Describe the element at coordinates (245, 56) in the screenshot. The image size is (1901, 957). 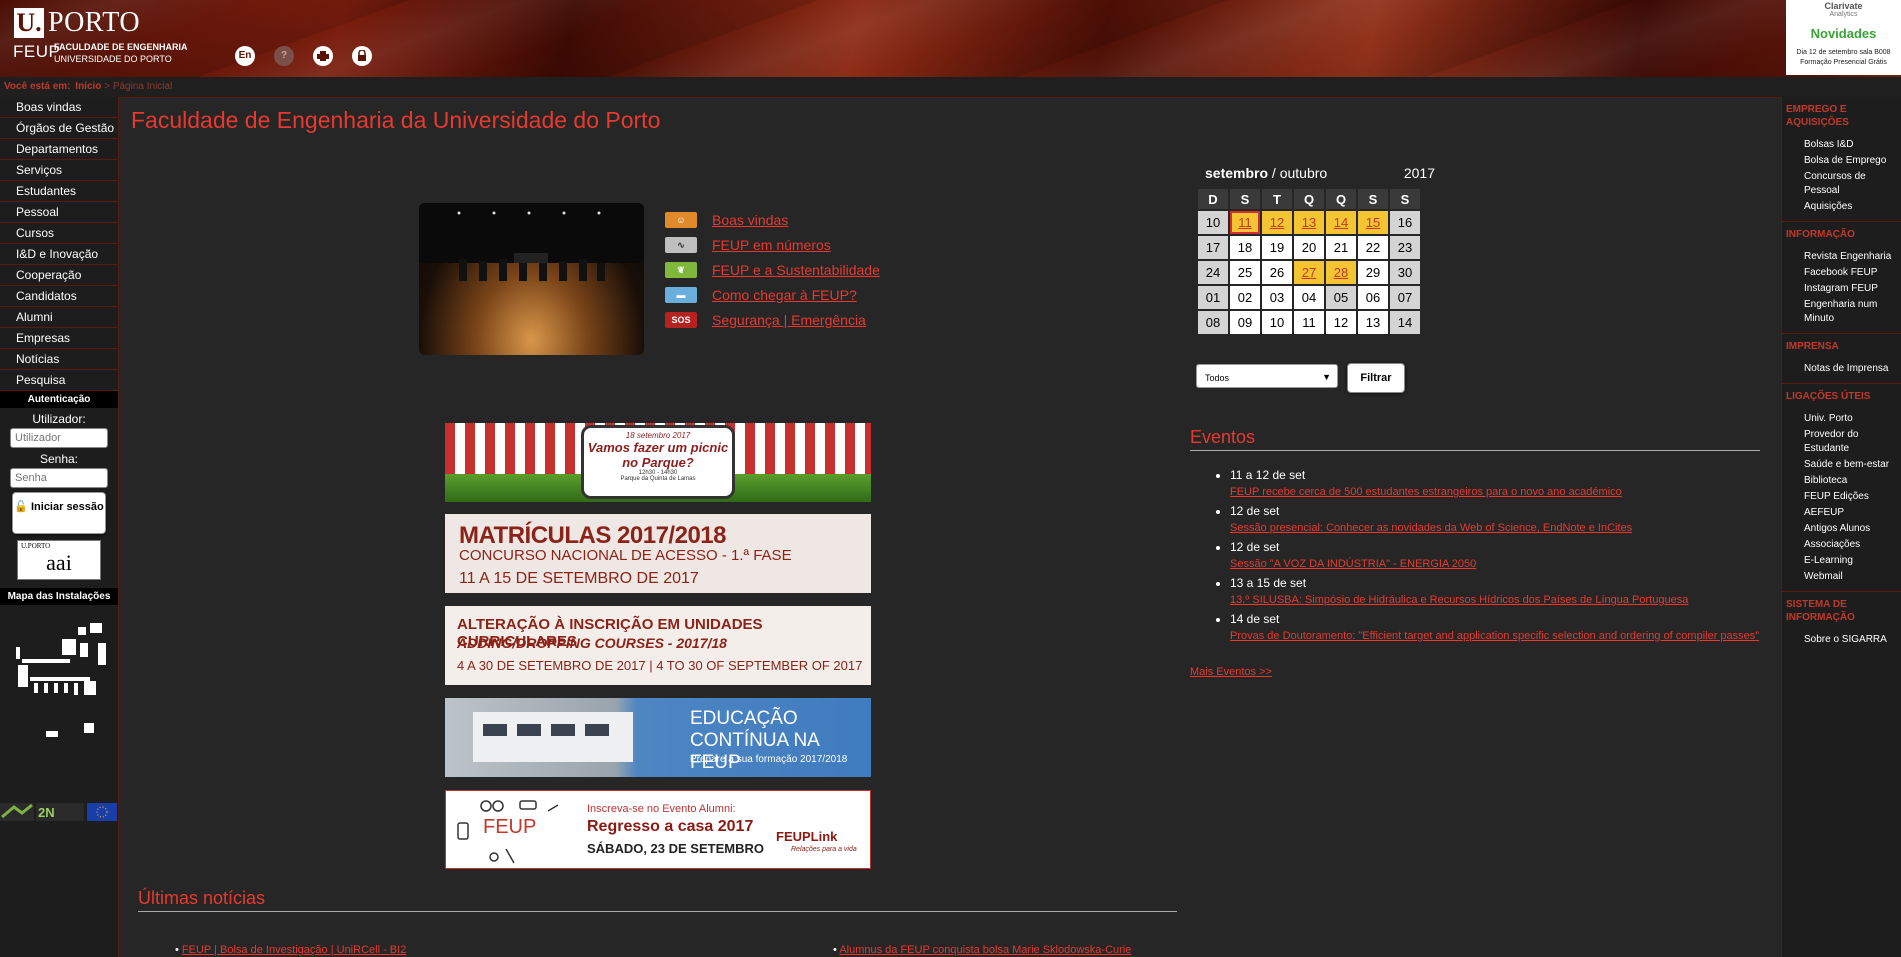
I see `language-icon: En` at that location.